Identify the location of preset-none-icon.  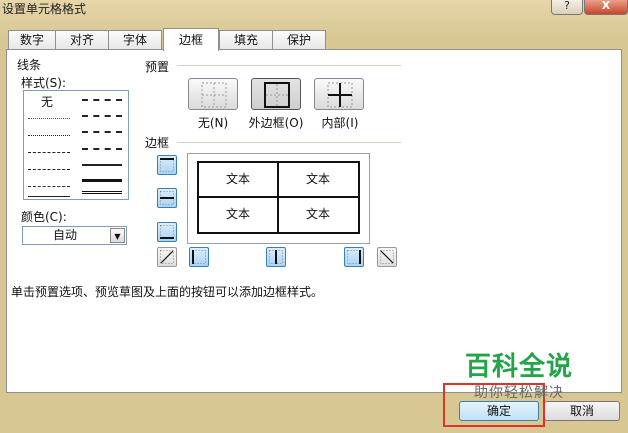
(214, 95).